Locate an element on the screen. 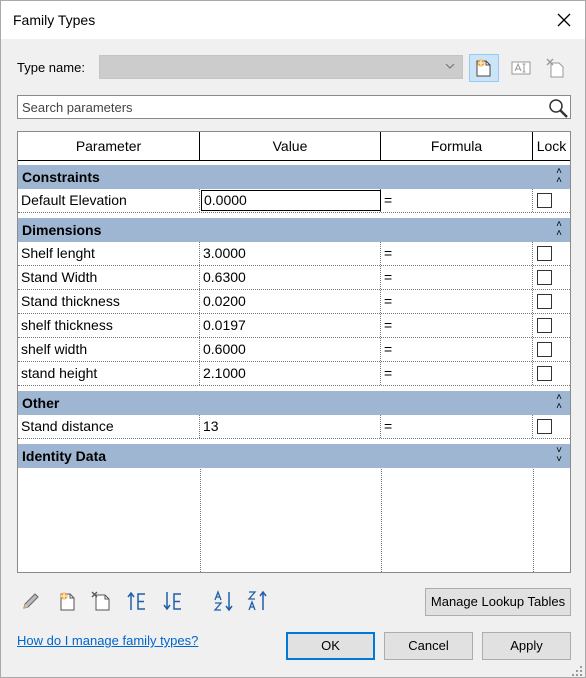 This screenshot has height=678, width=586. value-cell: 0.6300 is located at coordinates (290, 277).